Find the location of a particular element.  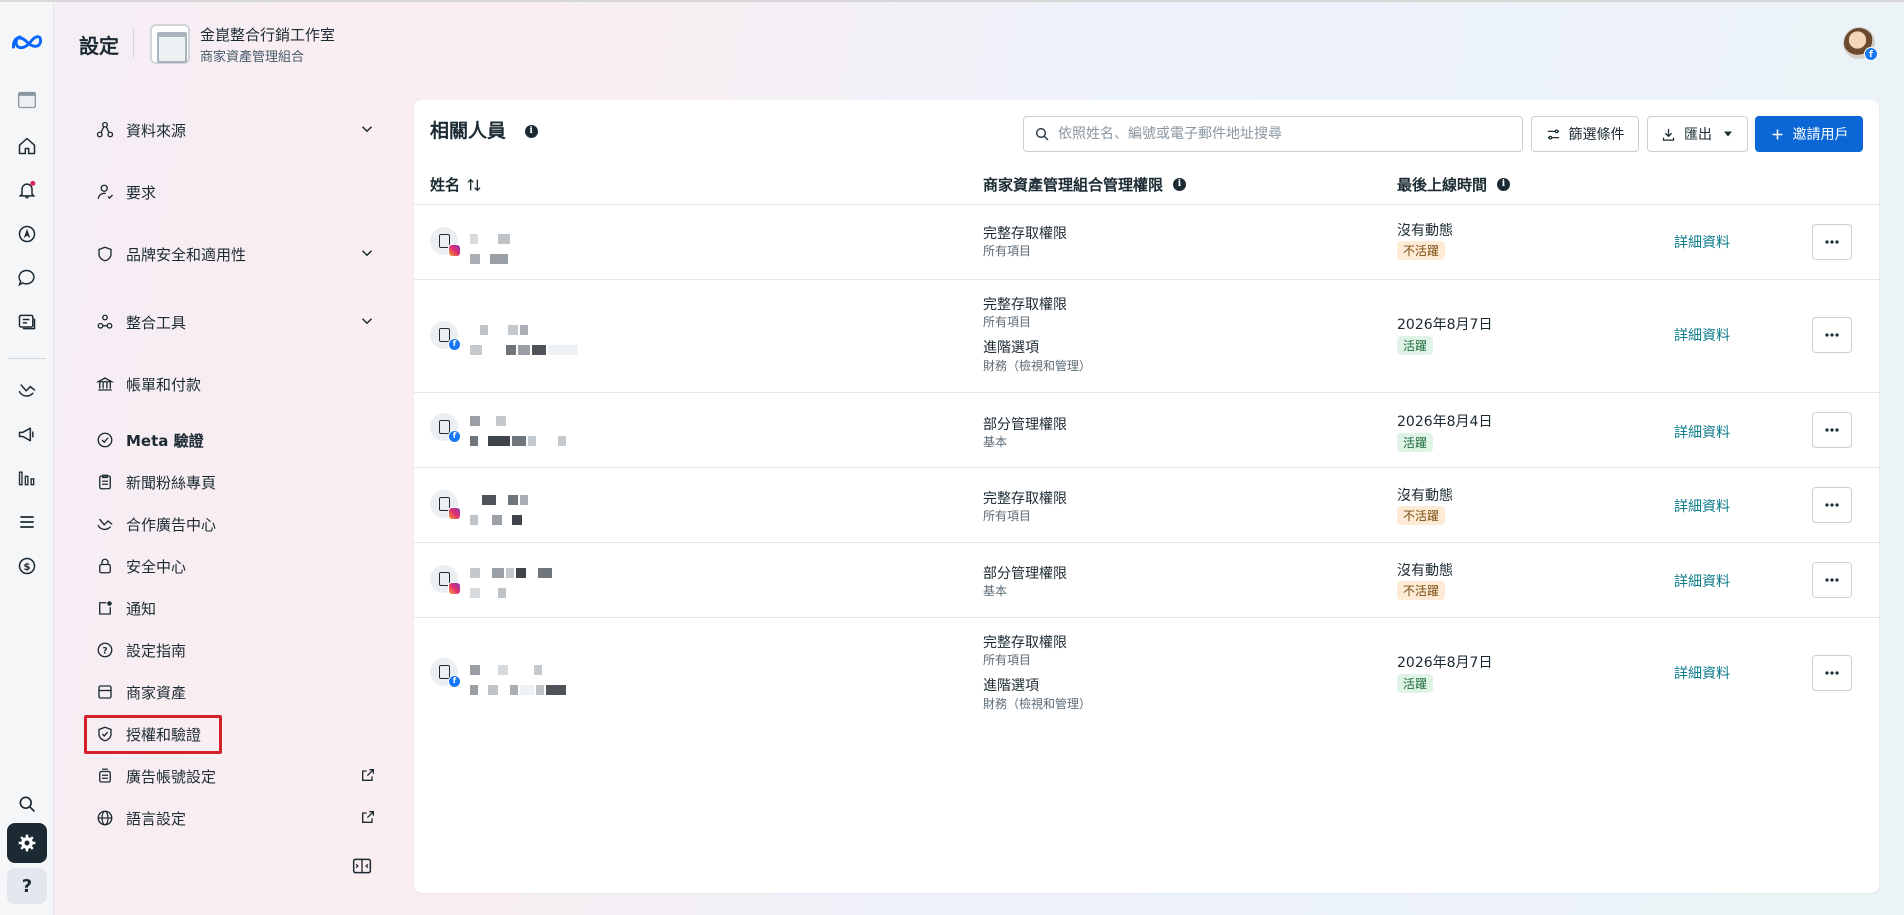

invite-user-button: 邀請用戶 is located at coordinates (1809, 134).